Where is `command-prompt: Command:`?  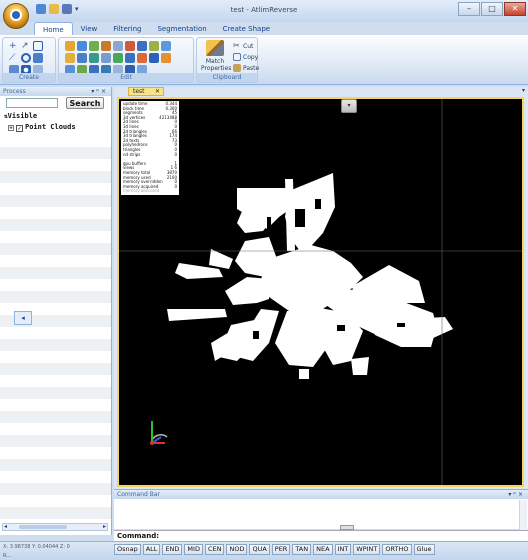 command-prompt: Command: is located at coordinates (138, 536).